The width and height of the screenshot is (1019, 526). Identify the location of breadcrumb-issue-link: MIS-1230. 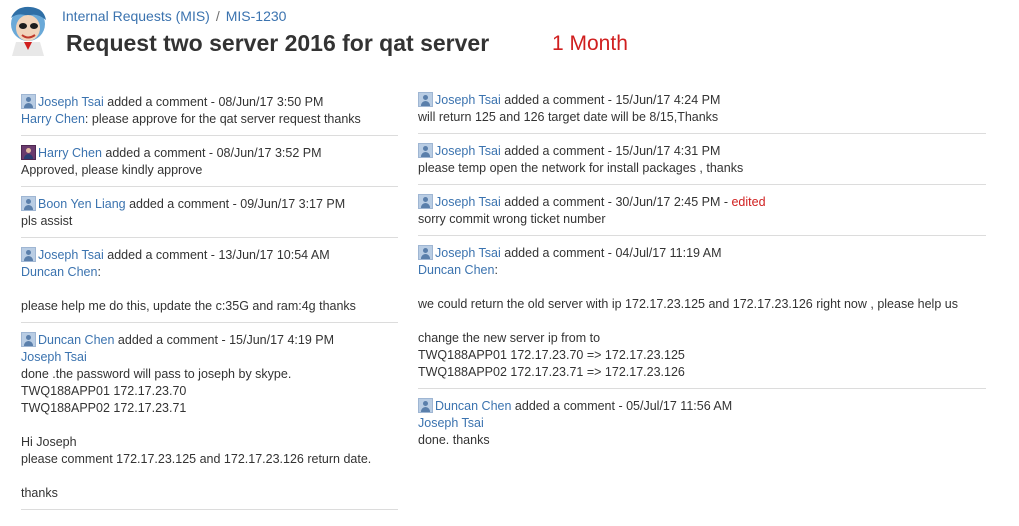
(256, 16).